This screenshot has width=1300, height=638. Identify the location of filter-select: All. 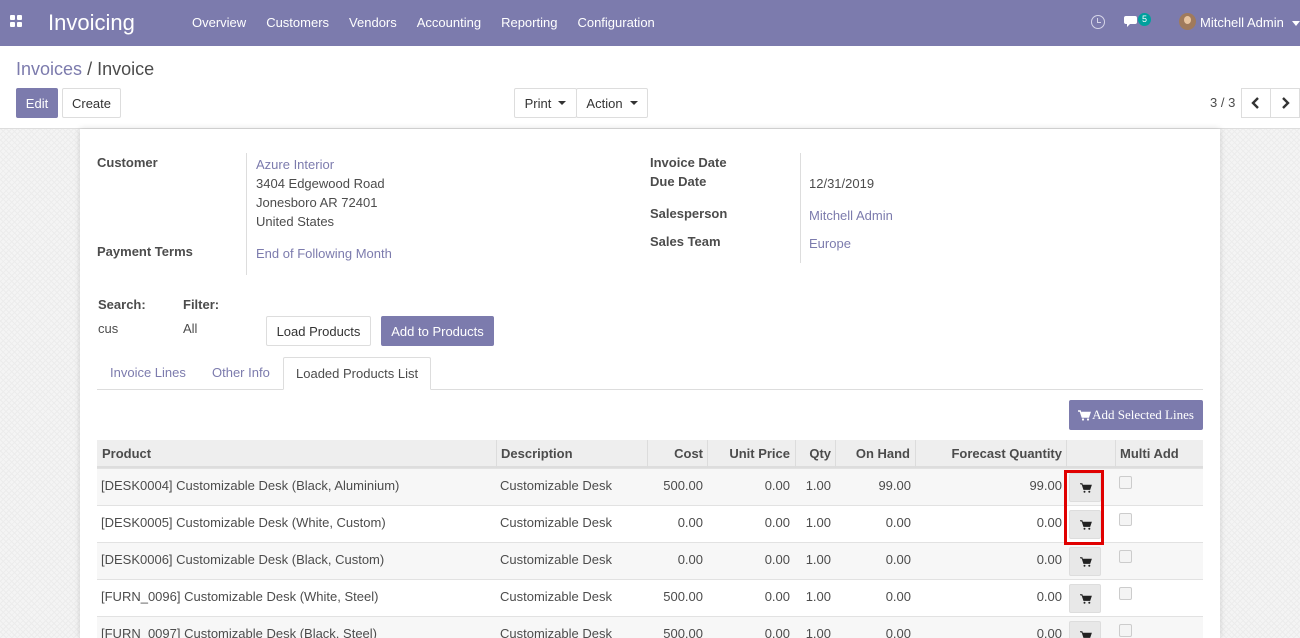
(190, 328).